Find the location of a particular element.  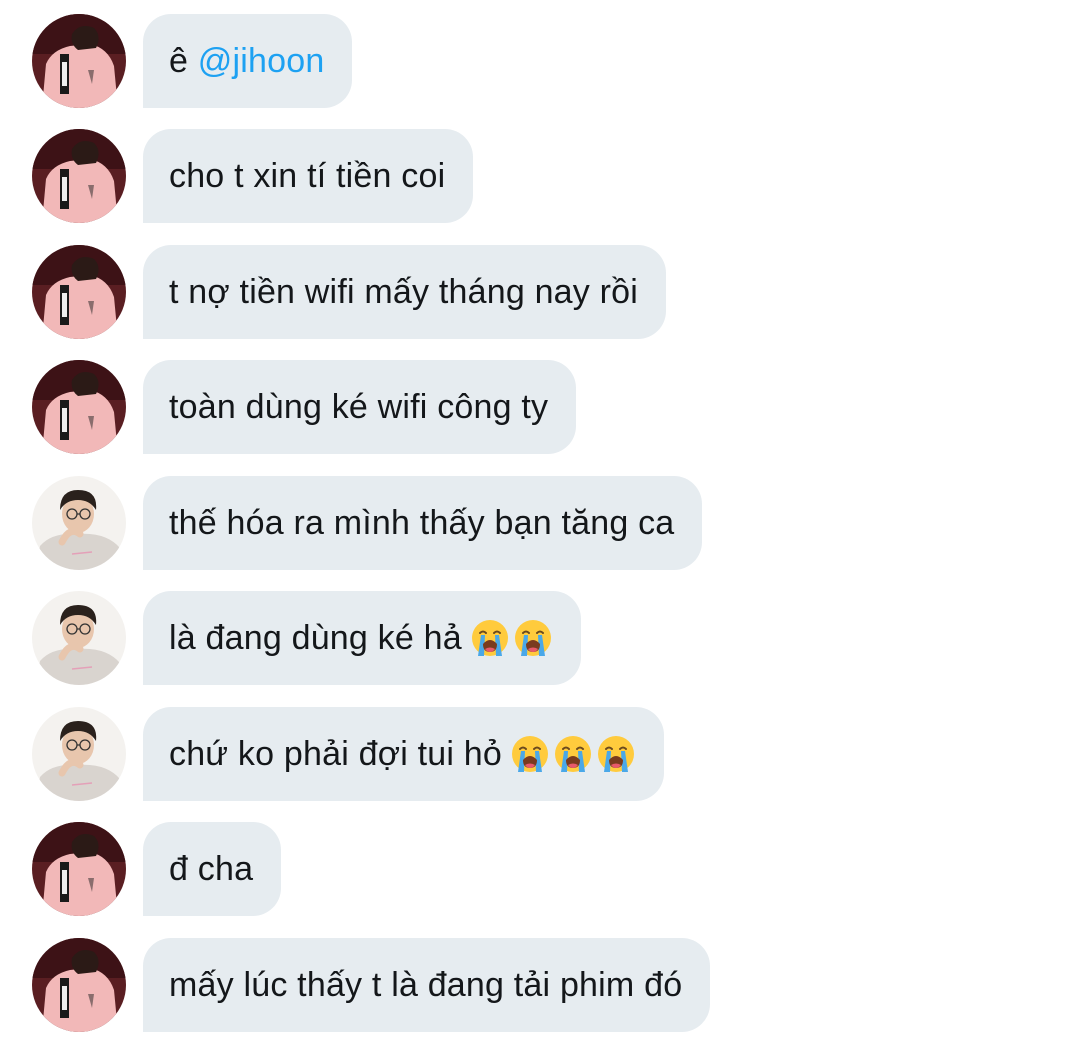

message-text: đ cha is located at coordinates (211, 868).